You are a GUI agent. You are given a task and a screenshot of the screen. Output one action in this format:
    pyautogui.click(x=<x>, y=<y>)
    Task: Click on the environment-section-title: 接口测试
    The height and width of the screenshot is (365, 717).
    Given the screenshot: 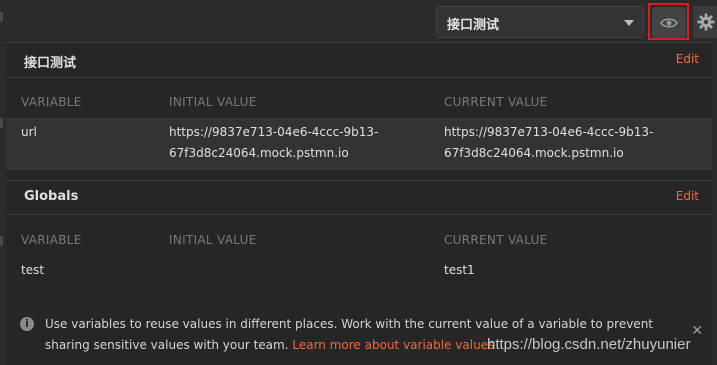 What is the action you would take?
    pyautogui.click(x=50, y=63)
    